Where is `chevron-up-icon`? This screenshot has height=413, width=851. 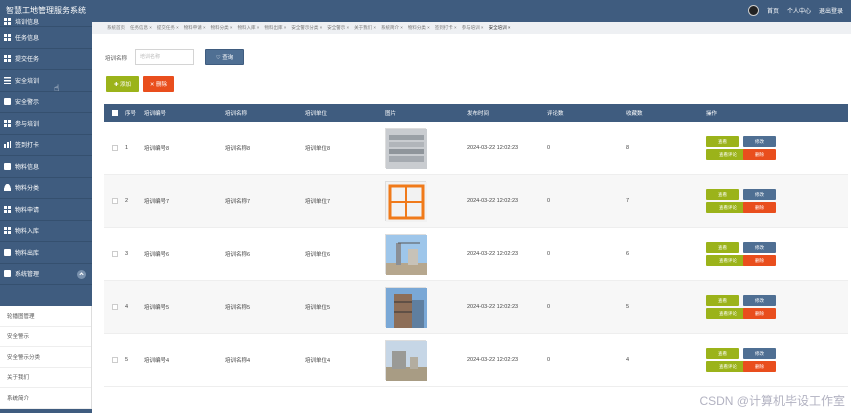 chevron-up-icon is located at coordinates (81, 274).